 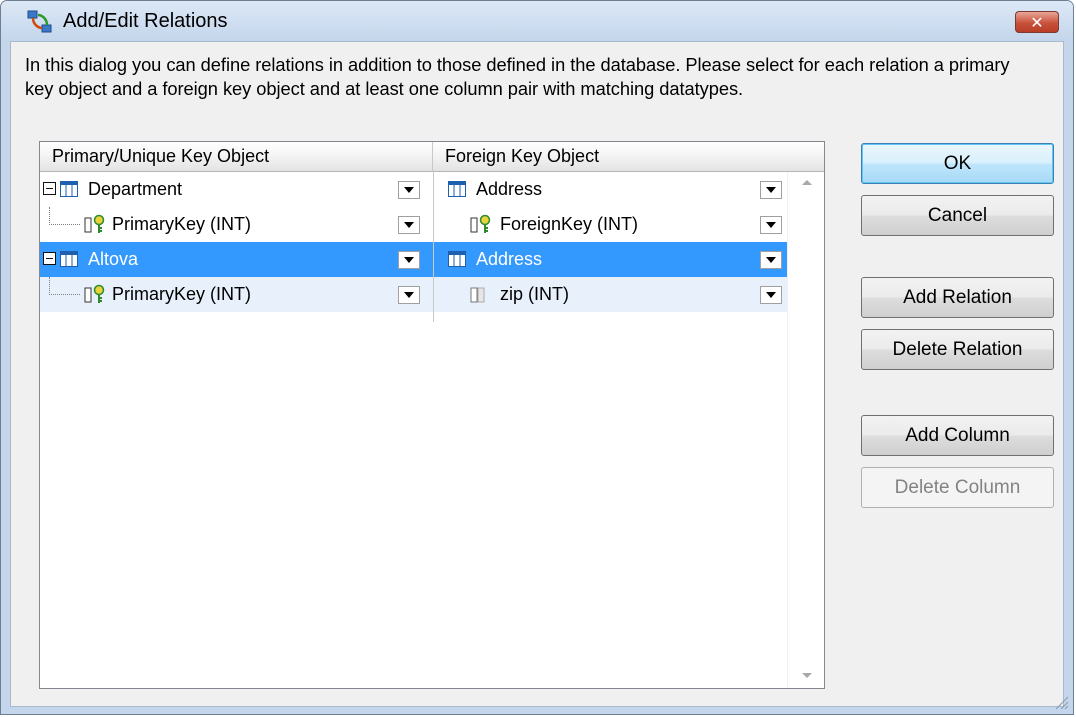 What do you see at coordinates (807, 675) in the screenshot?
I see `scroll-down-icon` at bounding box center [807, 675].